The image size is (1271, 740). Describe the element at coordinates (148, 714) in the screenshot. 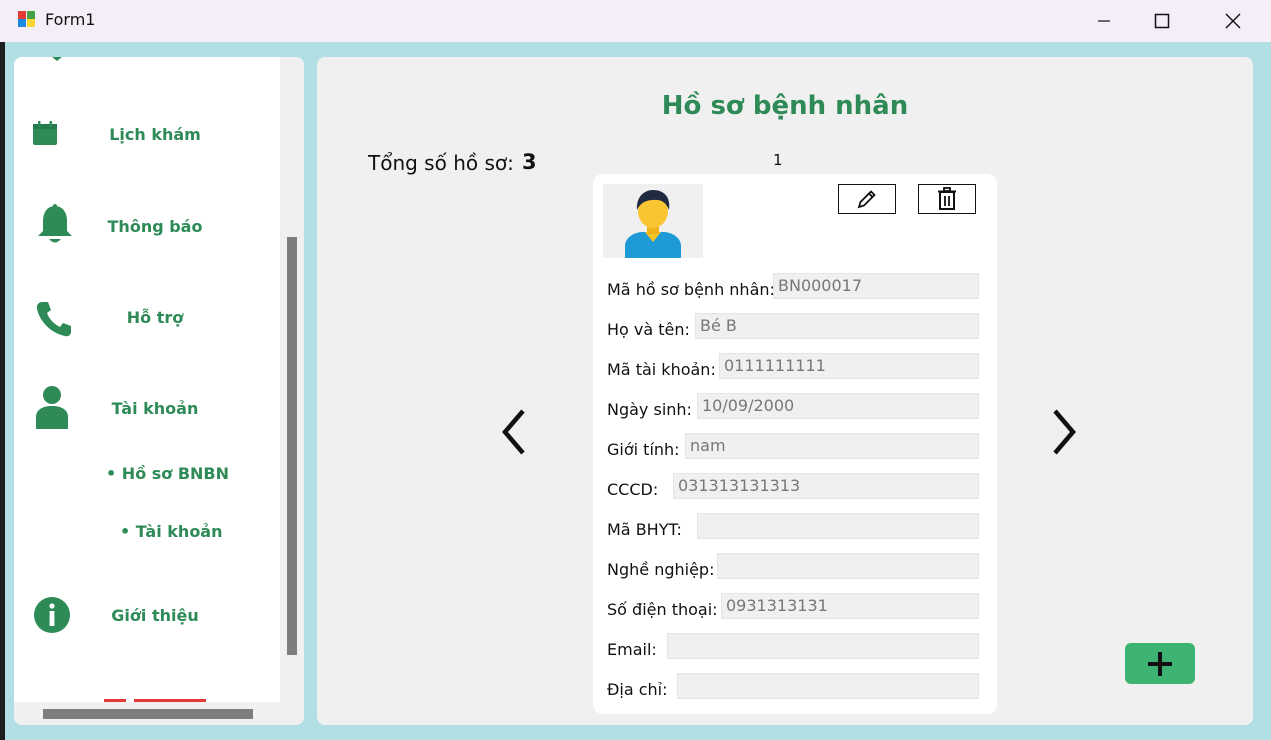

I see `sidebar-horizontal-scroll-thumb` at that location.